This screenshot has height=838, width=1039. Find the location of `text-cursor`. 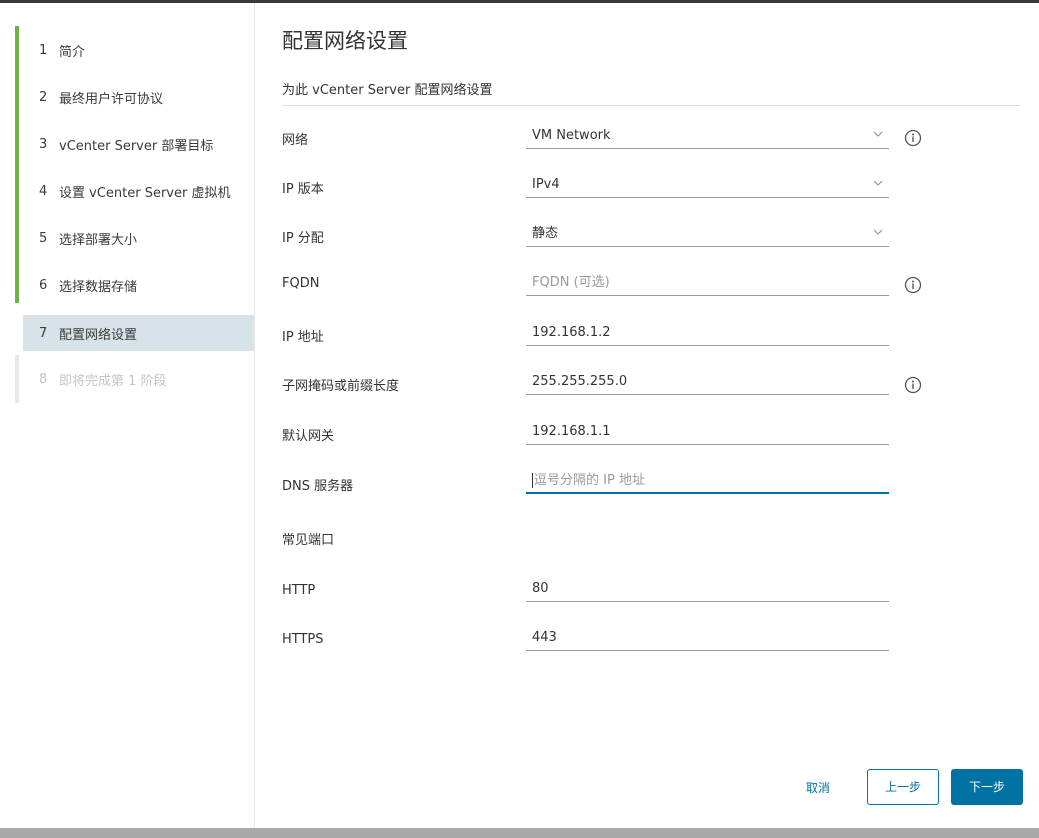

text-cursor is located at coordinates (532, 480).